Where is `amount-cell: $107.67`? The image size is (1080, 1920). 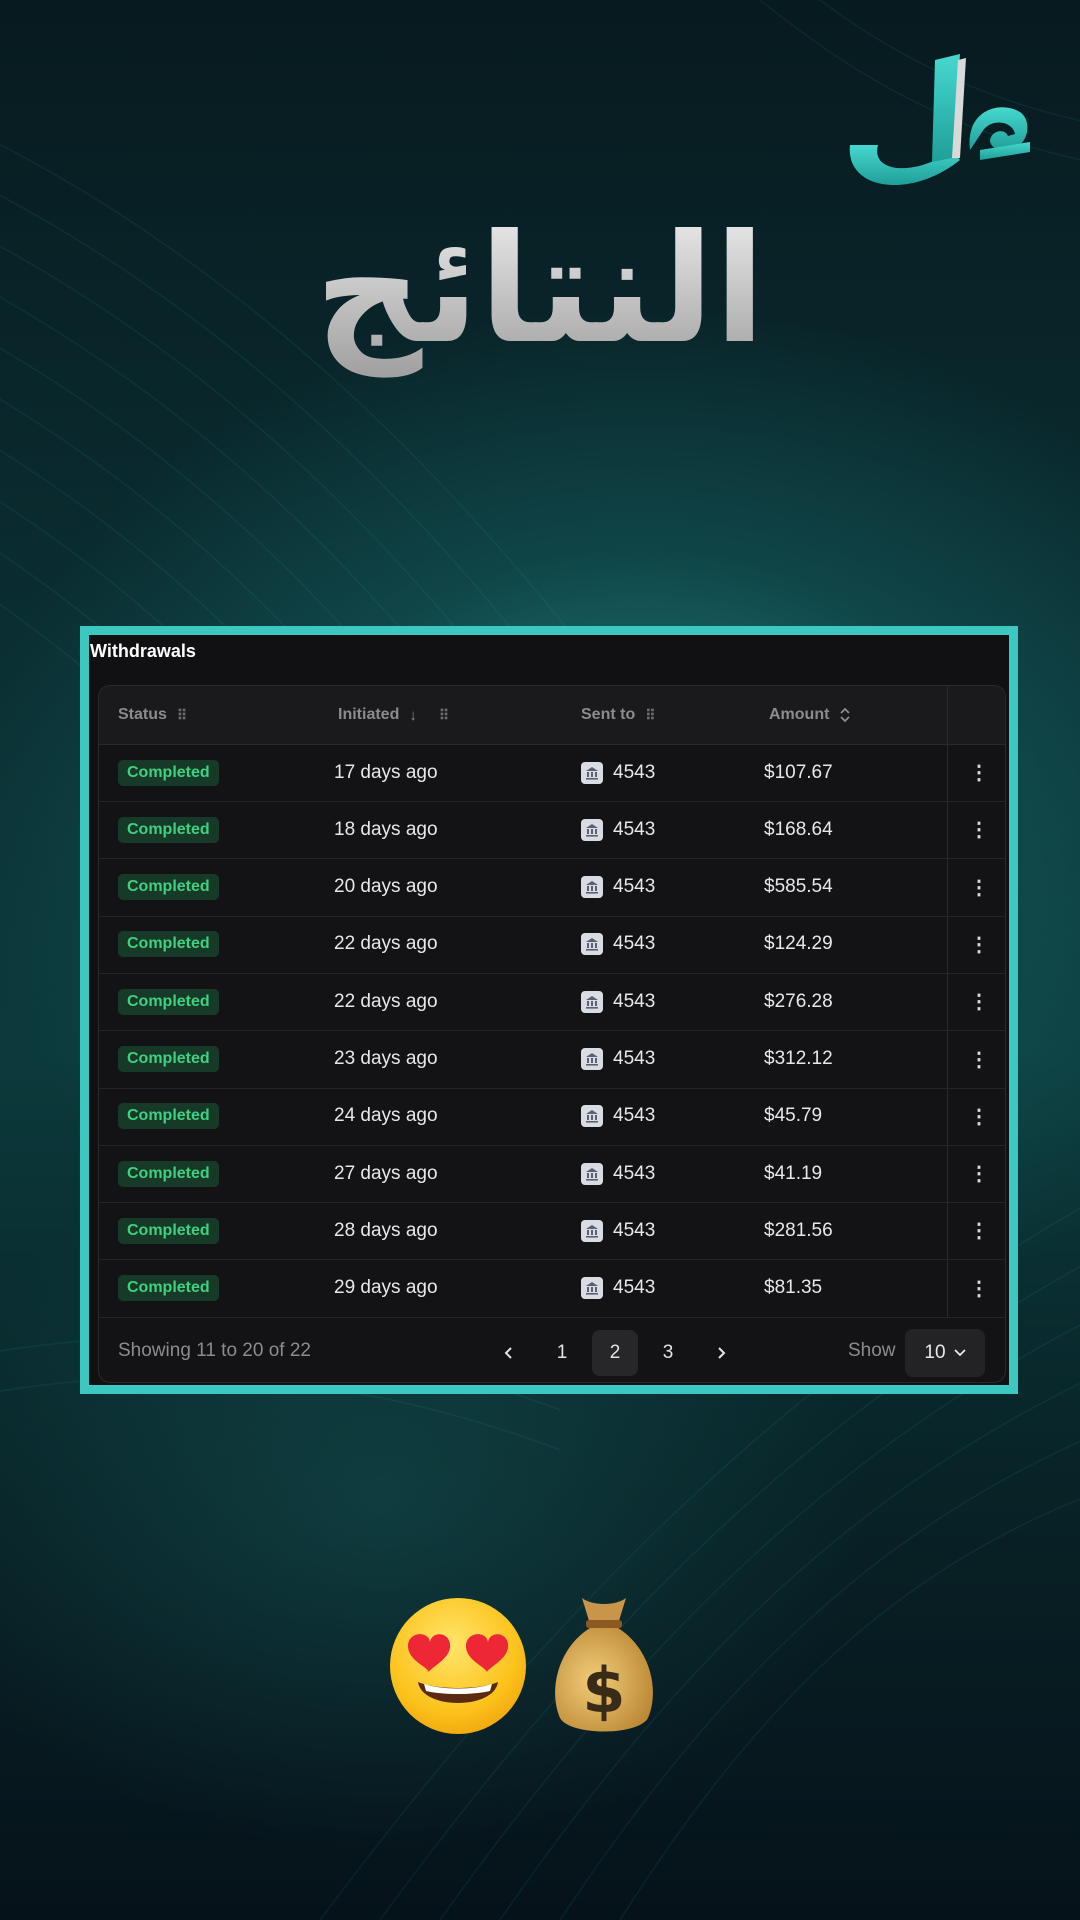
amount-cell: $107.67 is located at coordinates (798, 772).